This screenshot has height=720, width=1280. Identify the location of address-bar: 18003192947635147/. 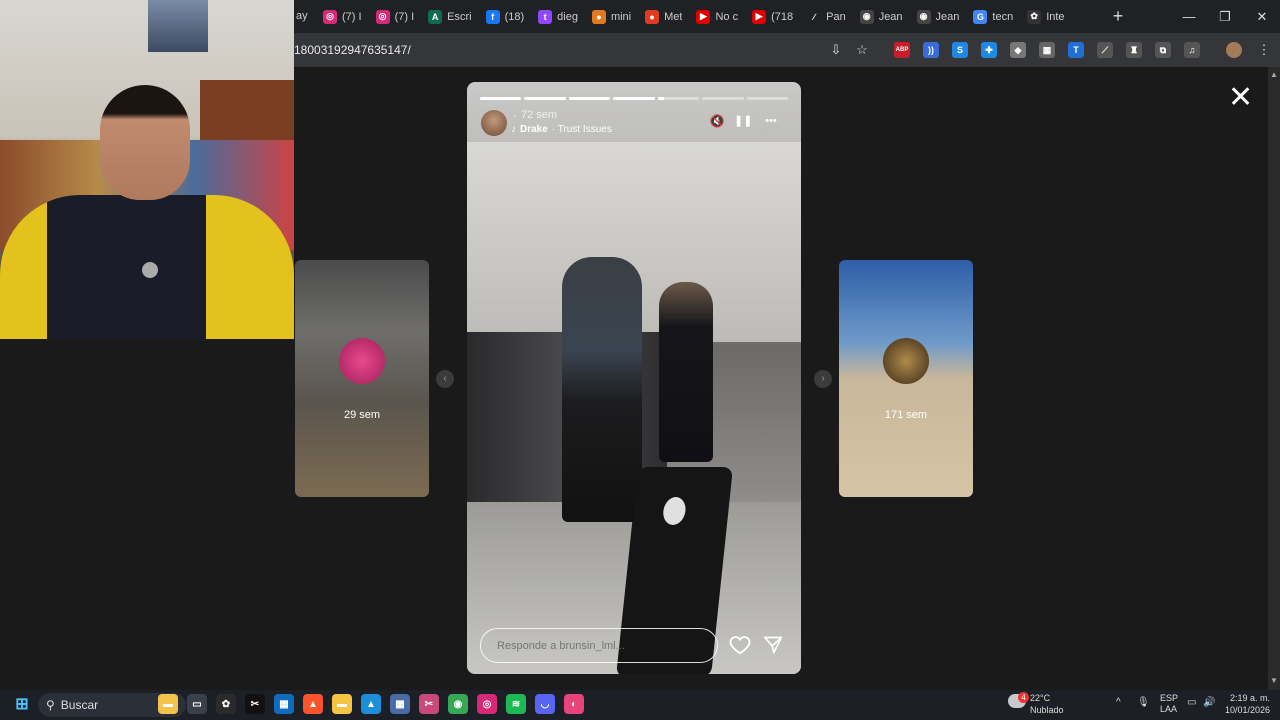
(583, 50).